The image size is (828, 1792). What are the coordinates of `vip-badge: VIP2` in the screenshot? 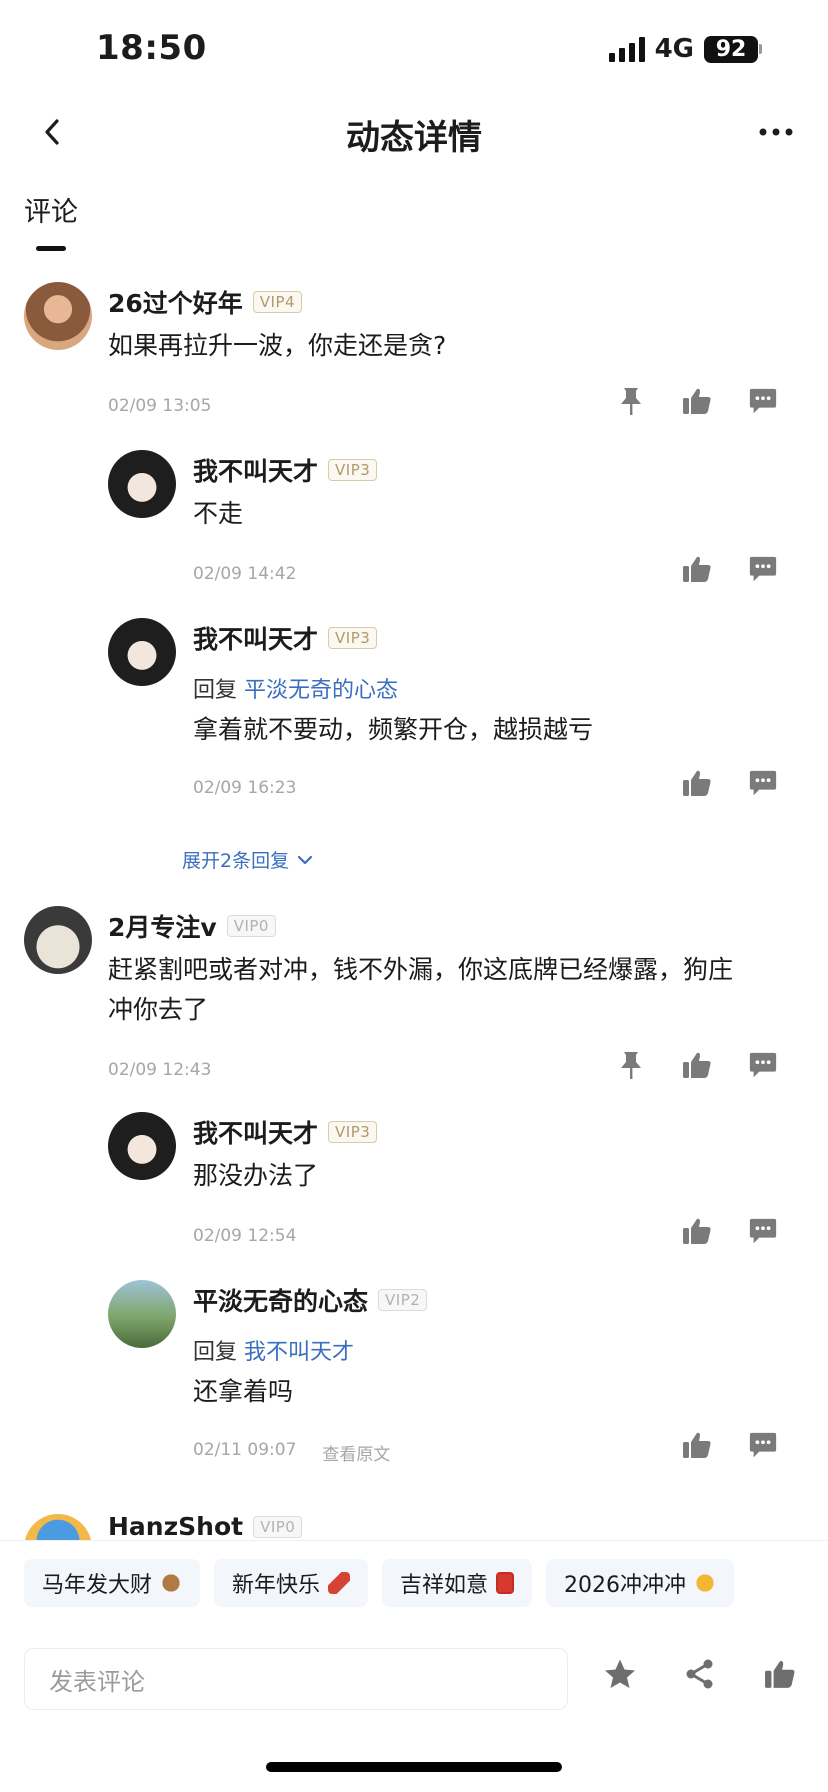 It's located at (403, 1300).